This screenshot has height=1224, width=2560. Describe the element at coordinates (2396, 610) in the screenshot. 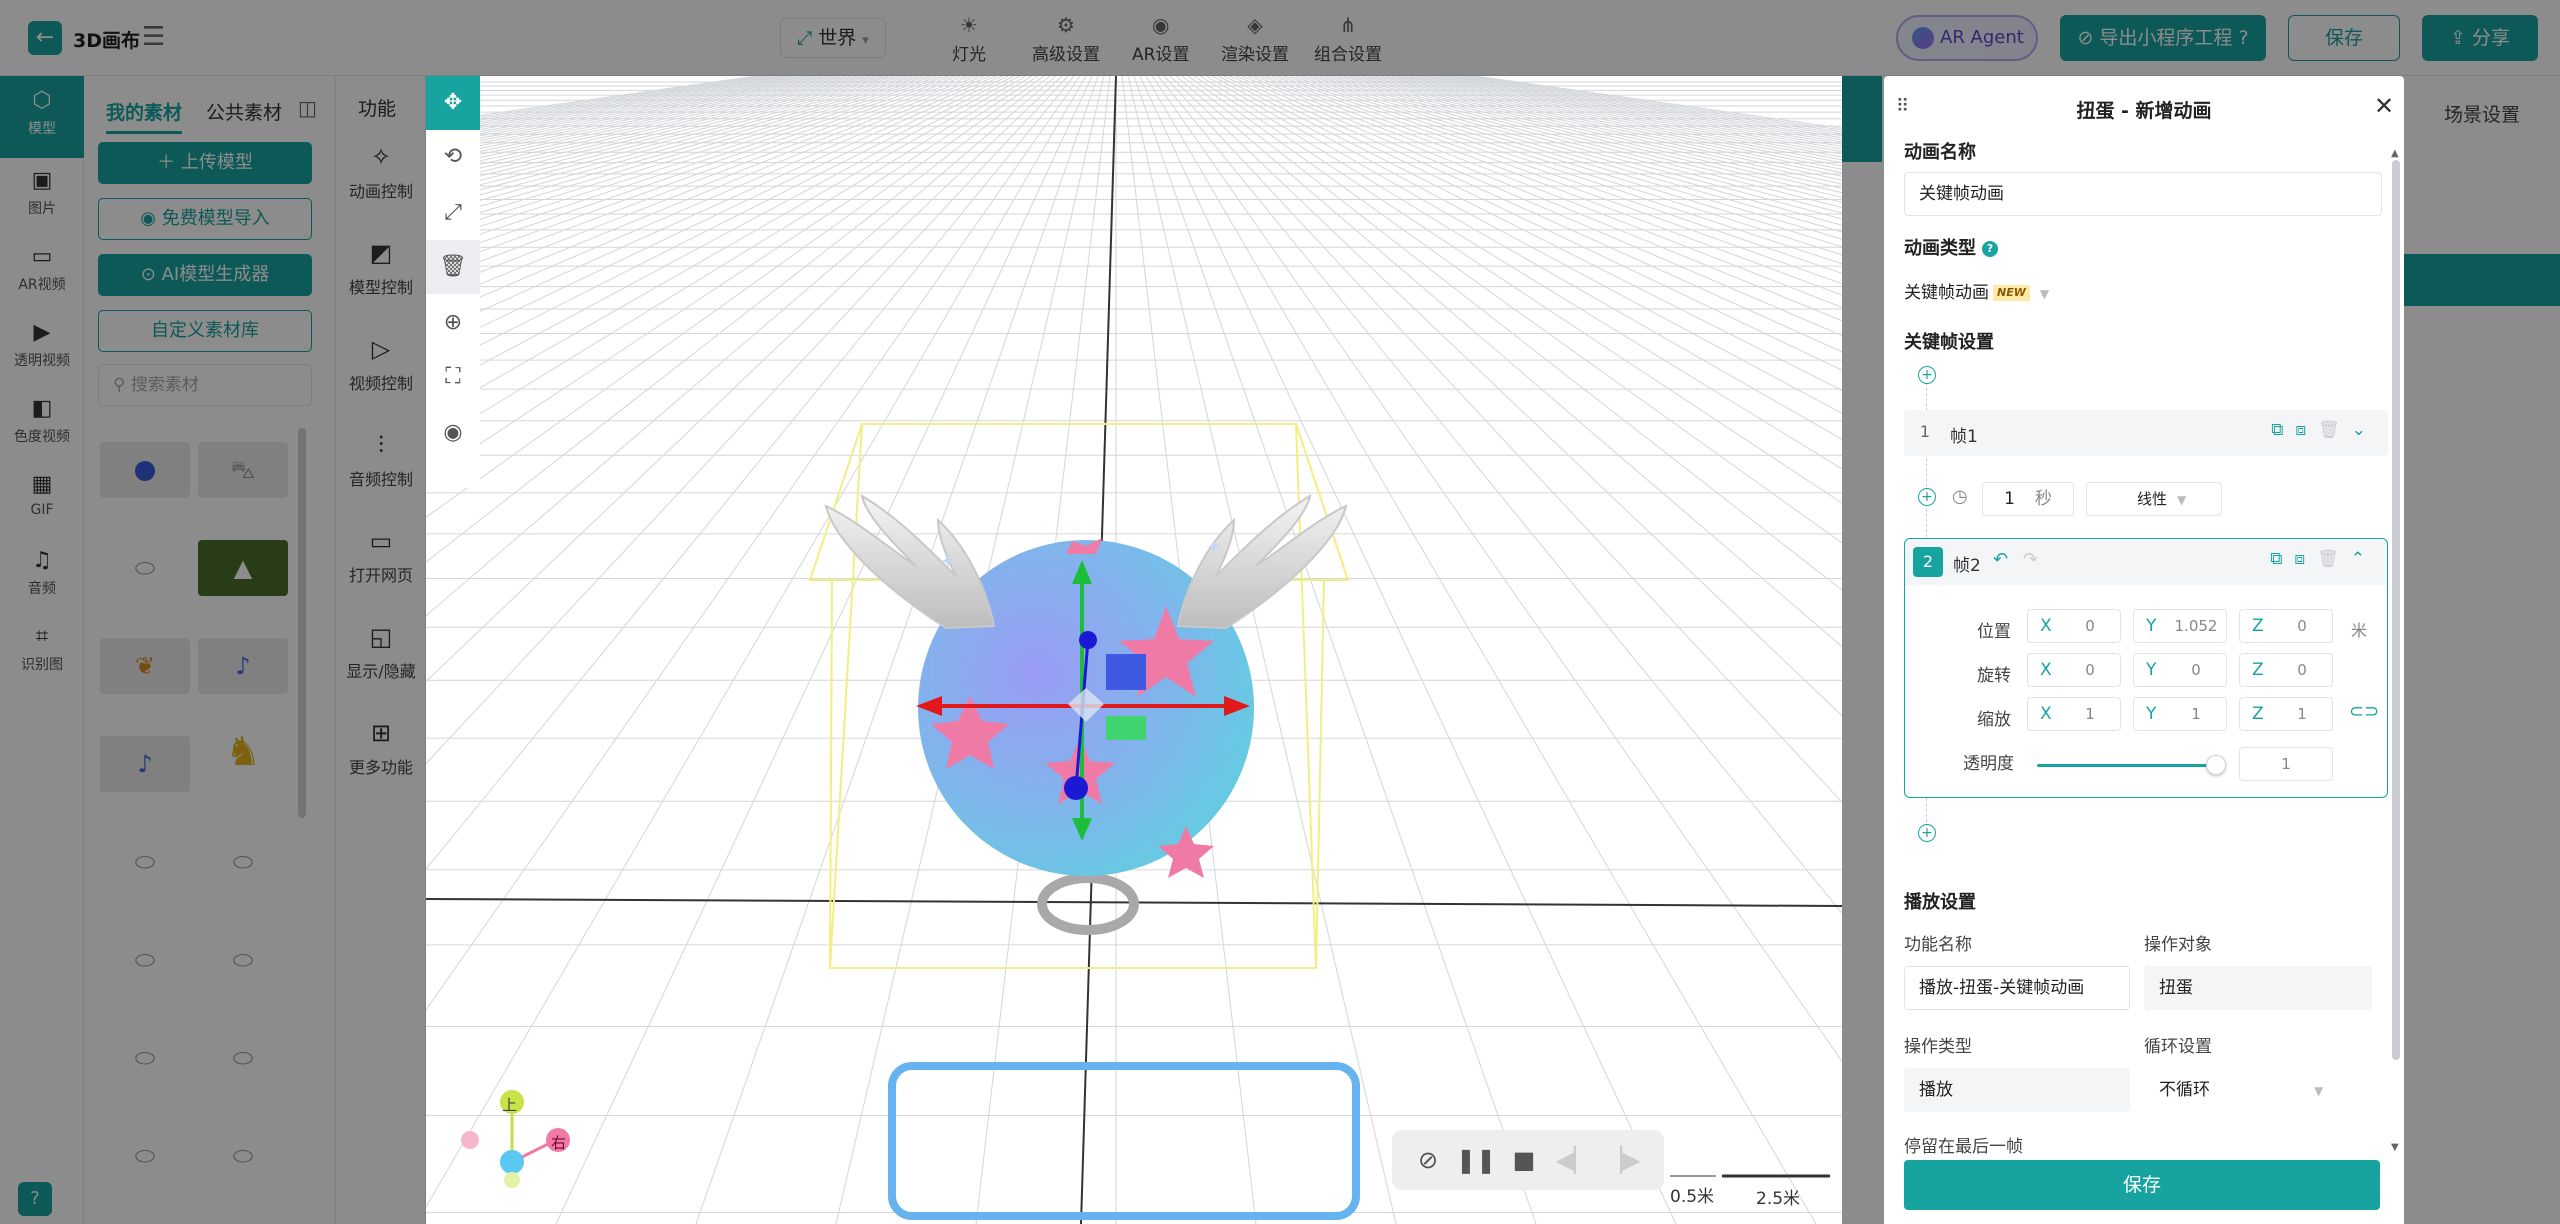

I see `dialog-scrollbar` at that location.